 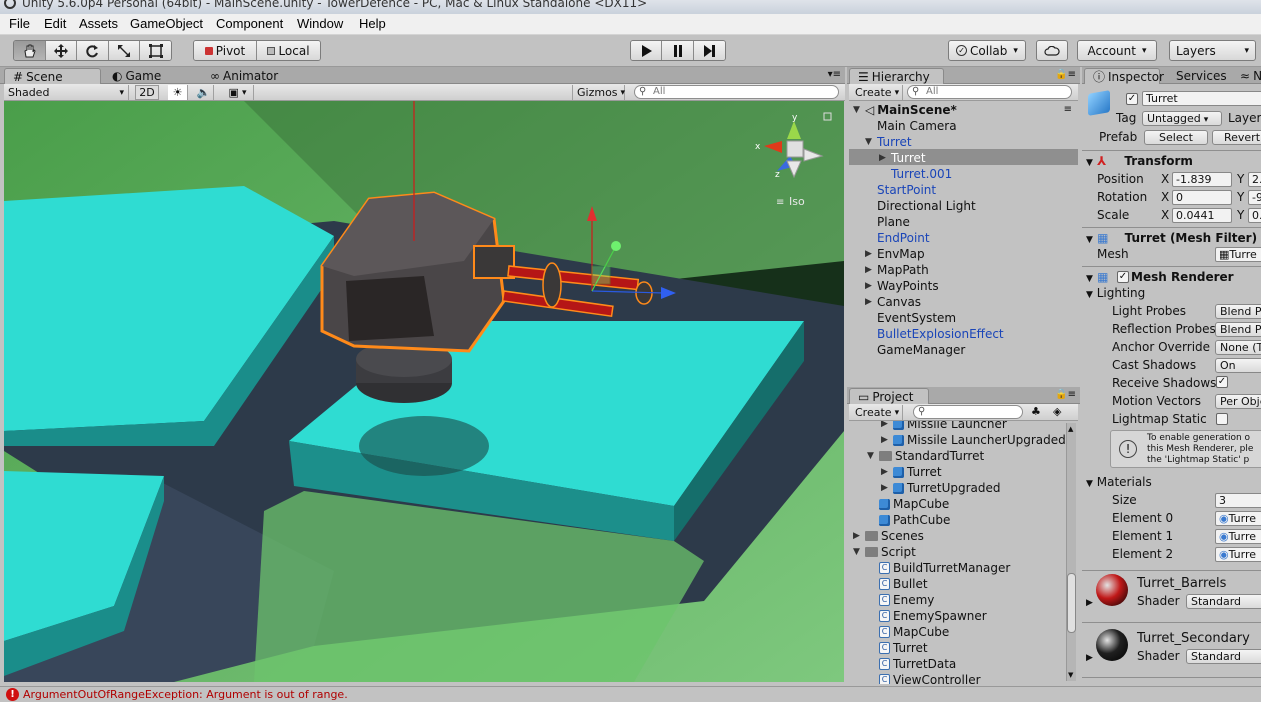 I want to click on account-dropdown: Account, so click(x=1117, y=50).